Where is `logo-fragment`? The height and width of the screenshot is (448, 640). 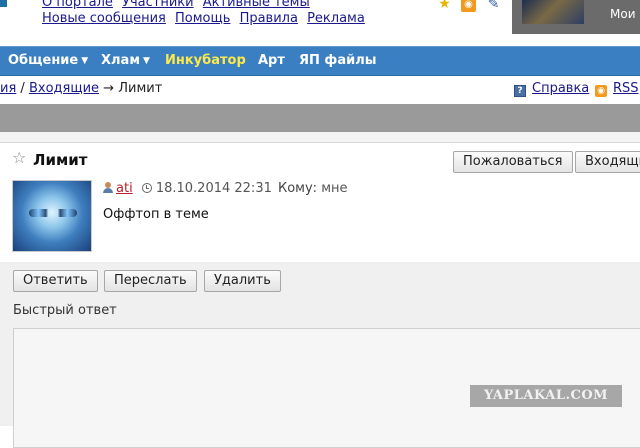
logo-fragment is located at coordinates (3, 3).